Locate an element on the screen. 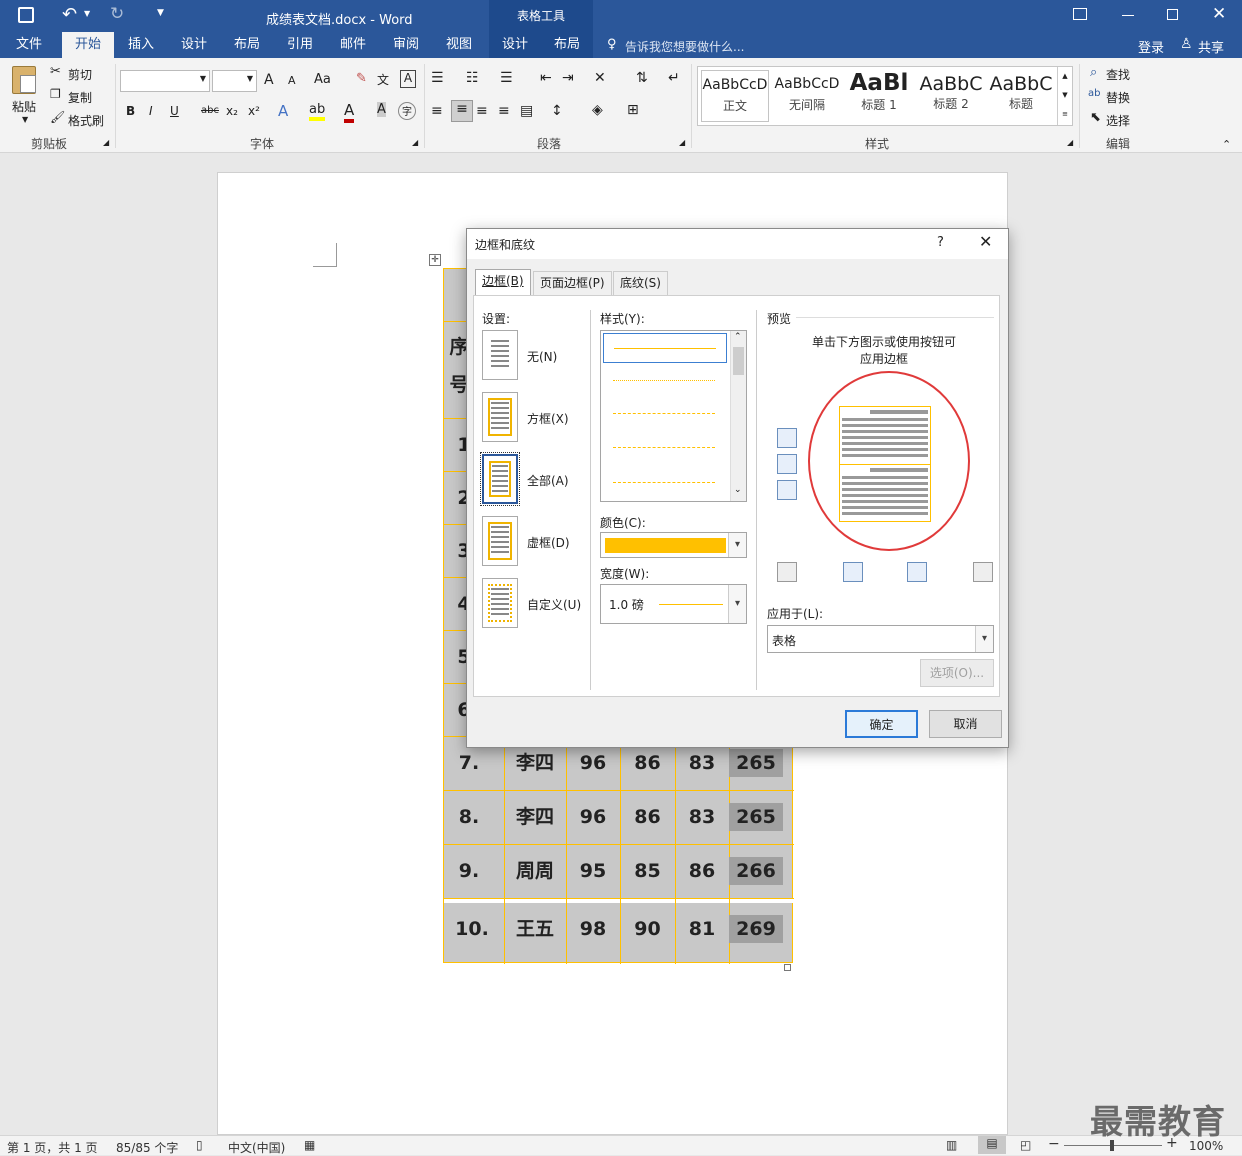 The image size is (1242, 1156). style-title: AaBbC 标题 is located at coordinates (1021, 96).